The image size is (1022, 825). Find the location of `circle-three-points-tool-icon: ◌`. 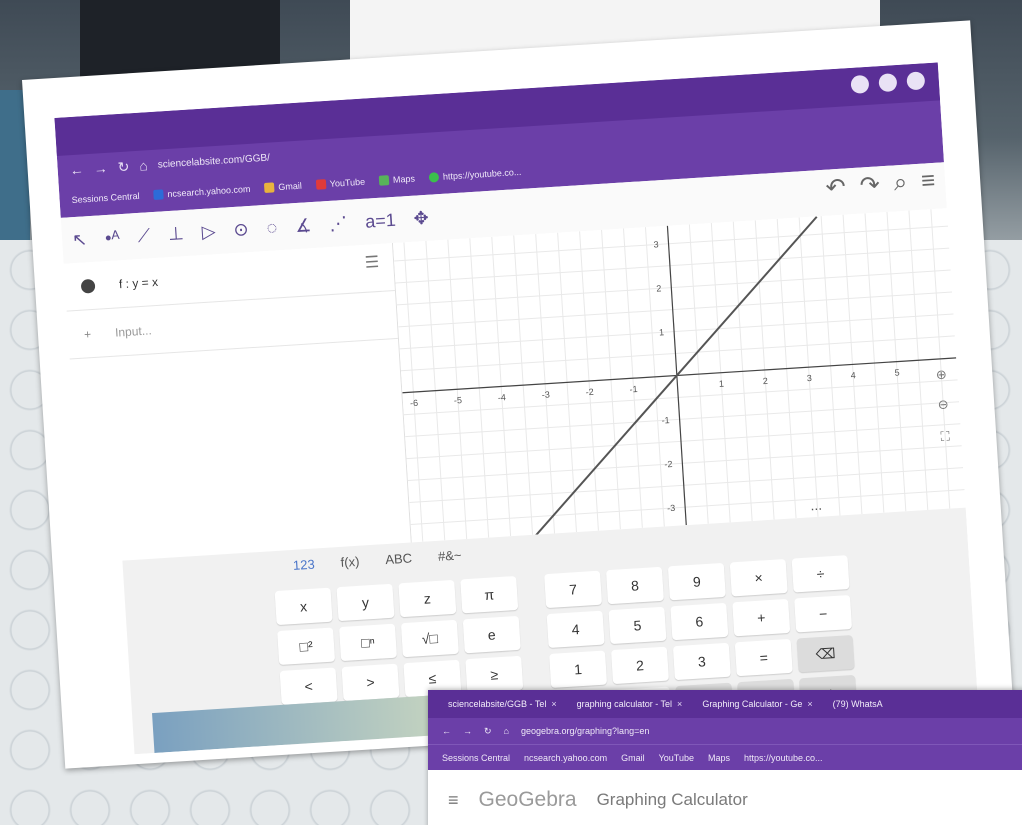

circle-three-points-tool-icon: ◌ is located at coordinates (272, 228).